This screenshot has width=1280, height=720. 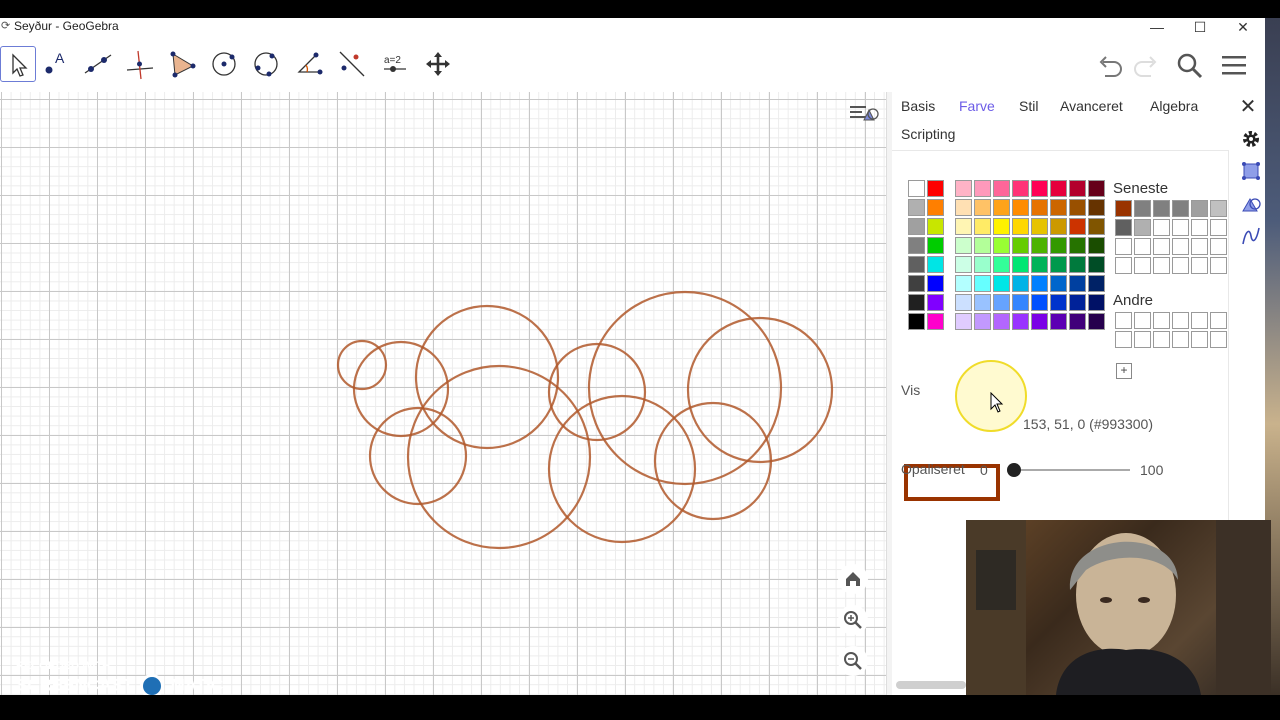 What do you see at coordinates (1234, 65) in the screenshot?
I see `main-menu-button` at bounding box center [1234, 65].